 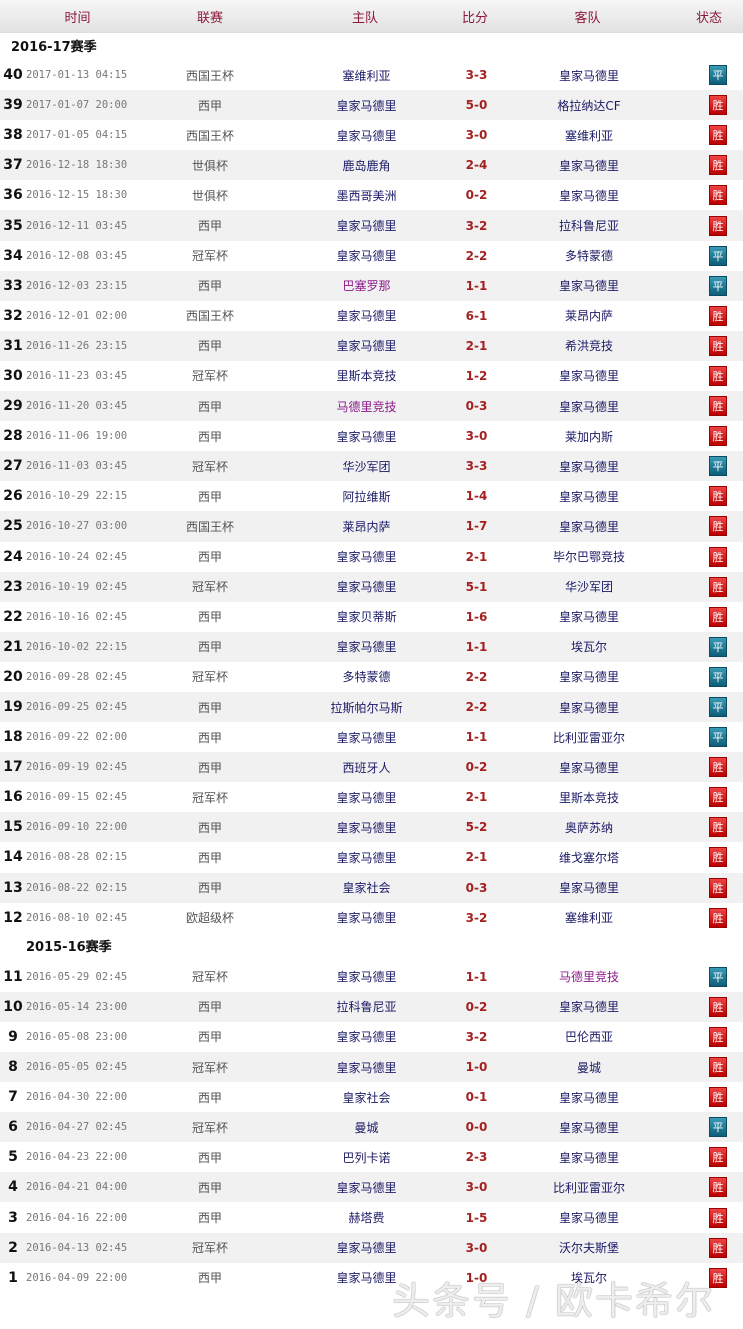 I want to click on table-row: 17 2016-09-19 02:45 西甲 西班牙人 0-2 皇家马德里 胜, so click(x=371, y=767).